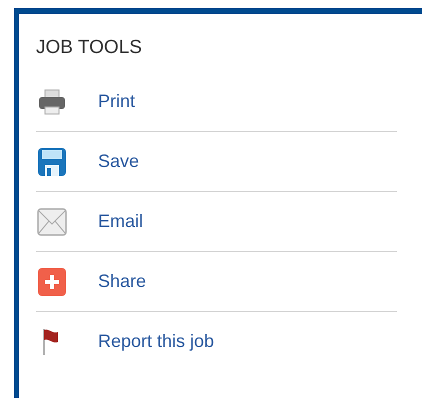 The width and height of the screenshot is (422, 404). Describe the element at coordinates (52, 222) in the screenshot. I see `envelope-icon` at that location.